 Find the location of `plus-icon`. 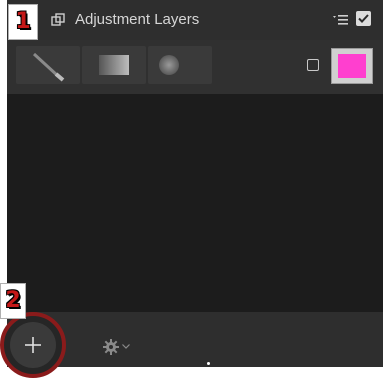

plus-icon is located at coordinates (33, 345).